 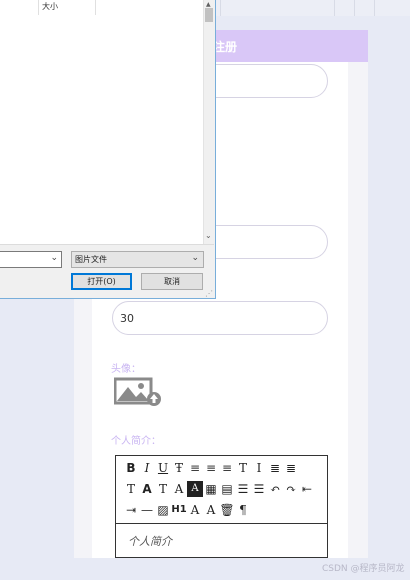 What do you see at coordinates (195, 510) in the screenshot?
I see `subscript-icon: A` at bounding box center [195, 510].